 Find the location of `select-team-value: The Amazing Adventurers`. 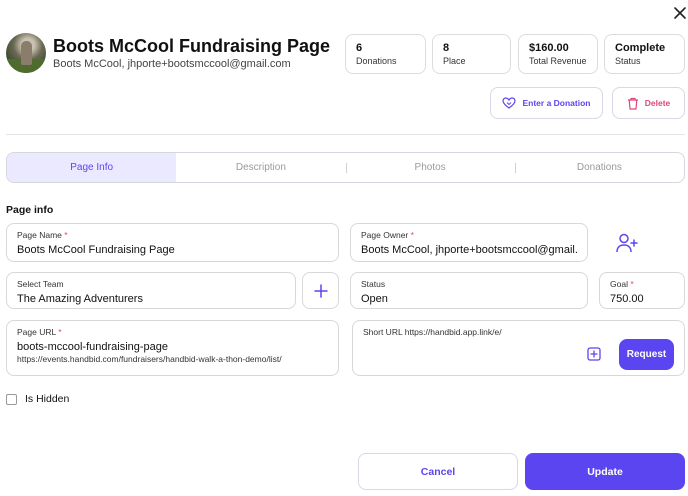

select-team-value: The Amazing Adventurers is located at coordinates (151, 299).